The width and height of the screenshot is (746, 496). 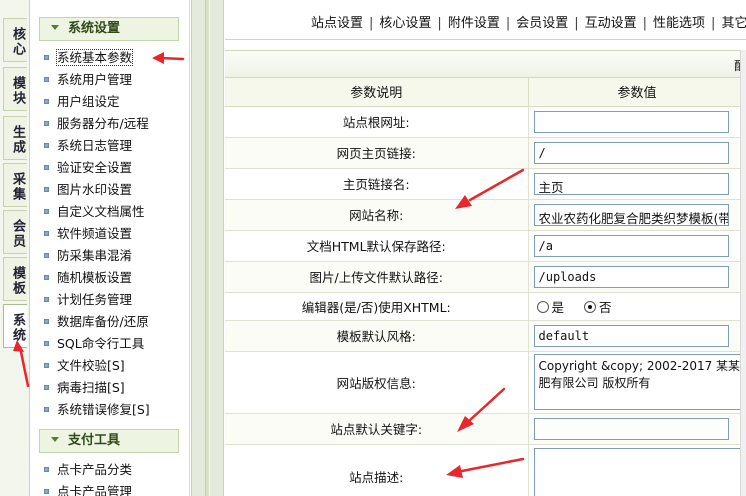 I want to click on table-row: 图片/上传文件默认路径: /uploads, so click(x=485, y=277).